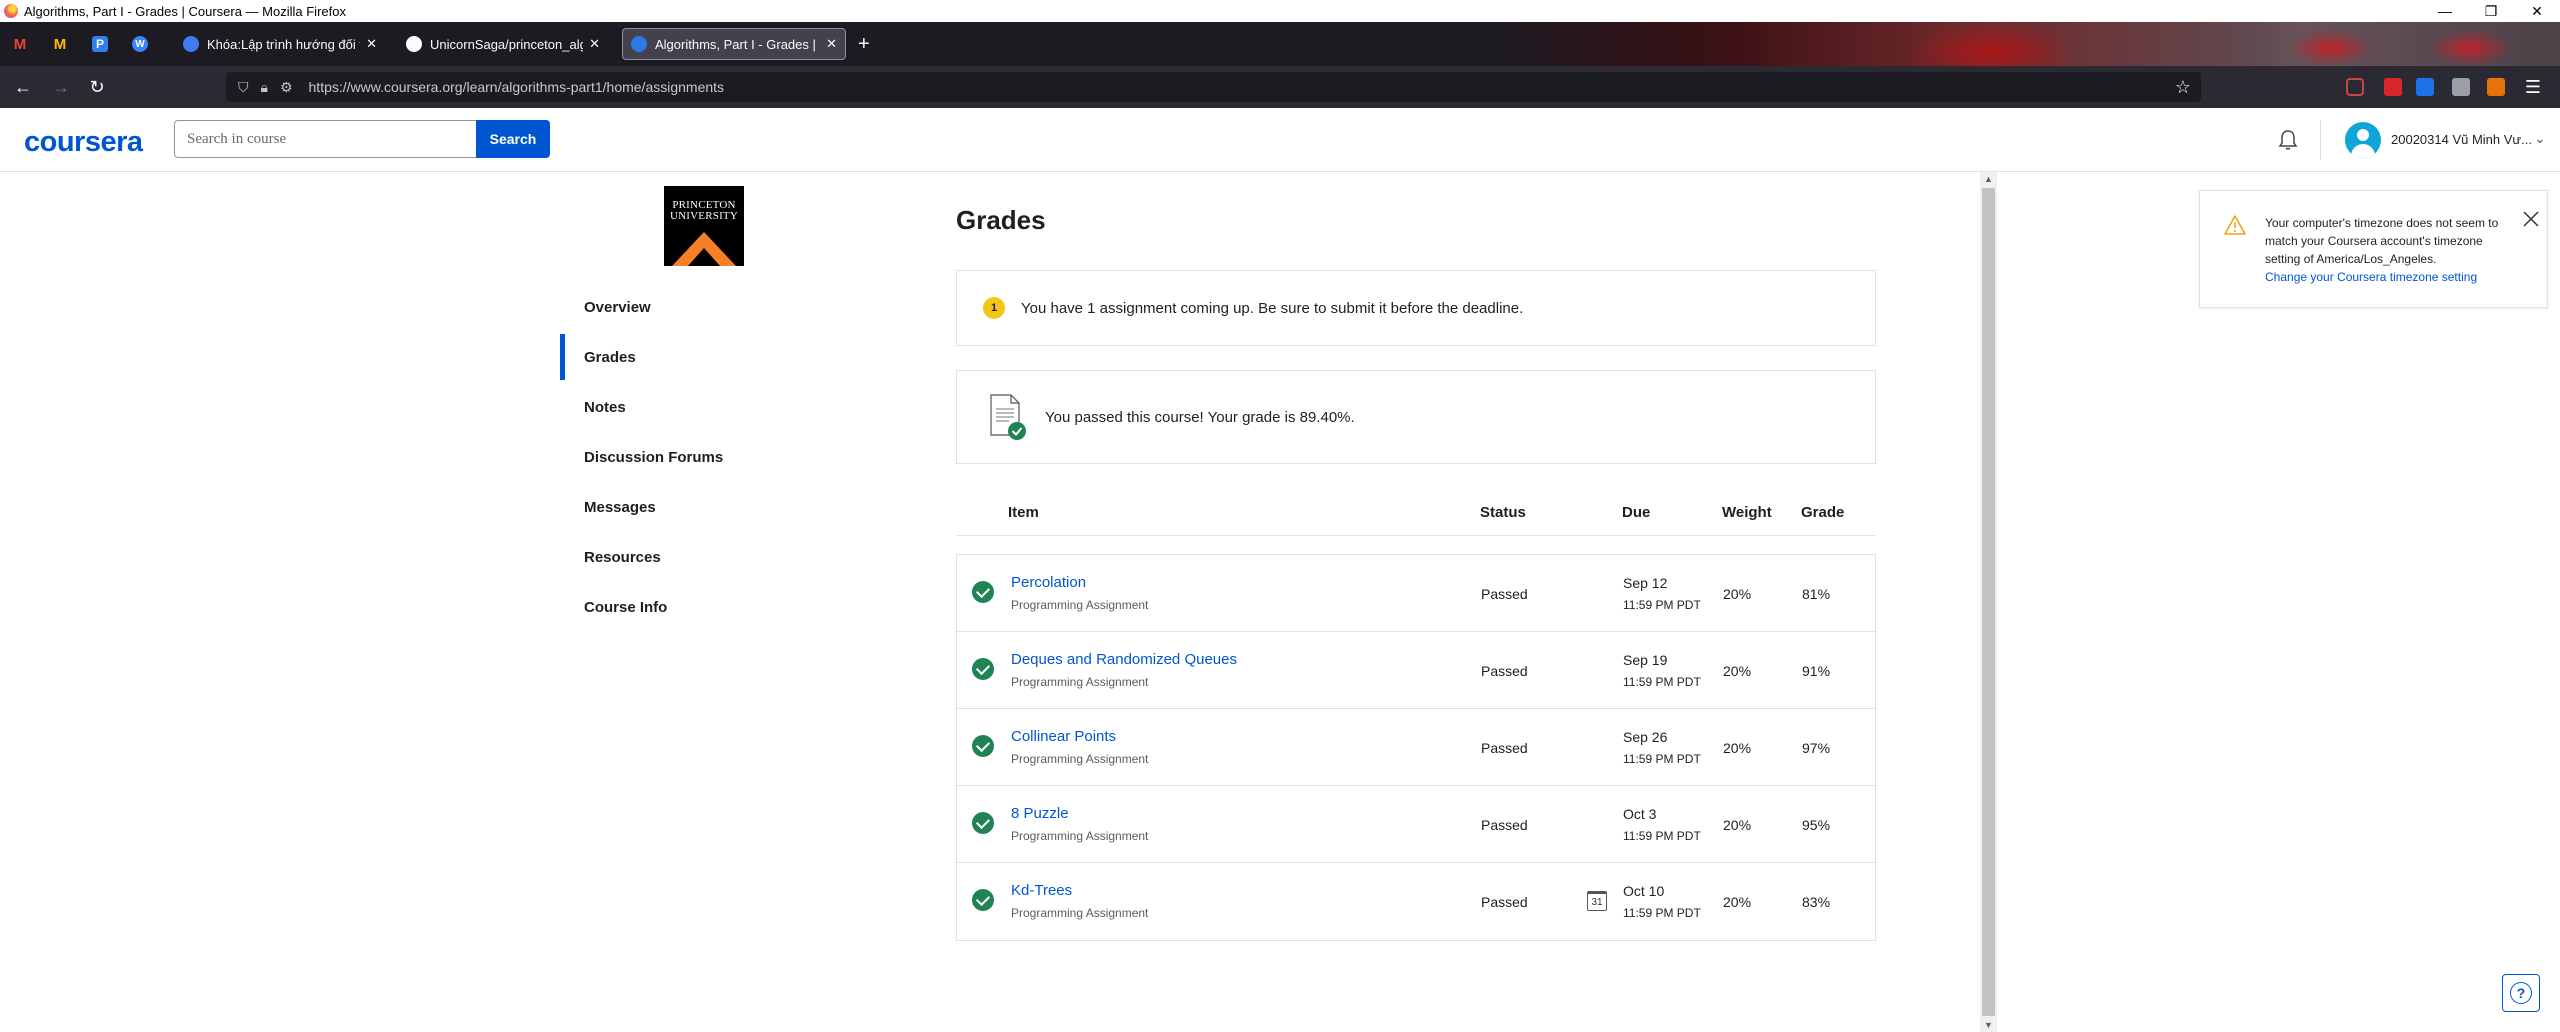  Describe the element at coordinates (286, 87) in the screenshot. I see `permissions-icon: ⚙` at that location.